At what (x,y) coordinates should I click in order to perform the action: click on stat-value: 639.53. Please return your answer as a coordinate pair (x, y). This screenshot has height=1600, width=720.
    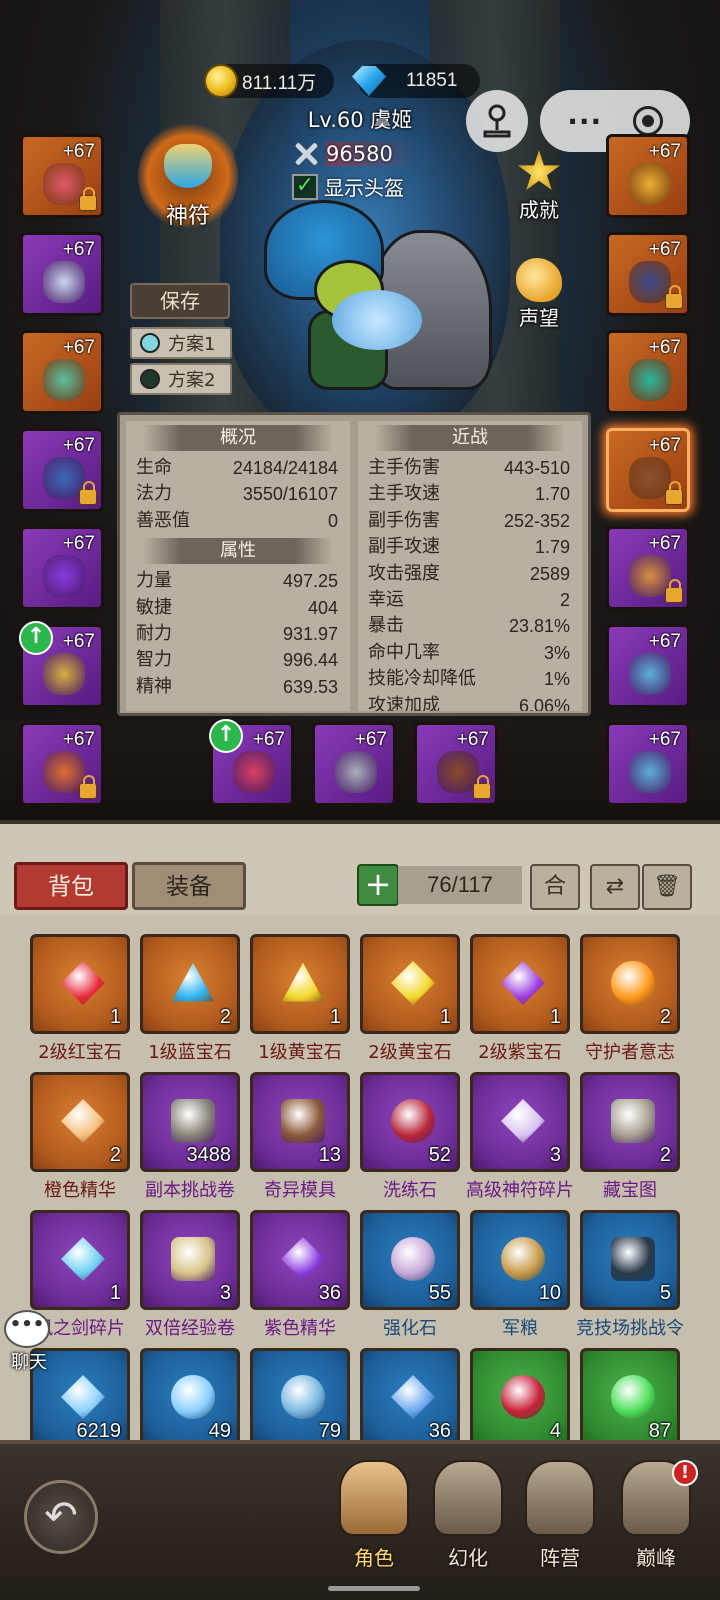
    Looking at the image, I should click on (310, 686).